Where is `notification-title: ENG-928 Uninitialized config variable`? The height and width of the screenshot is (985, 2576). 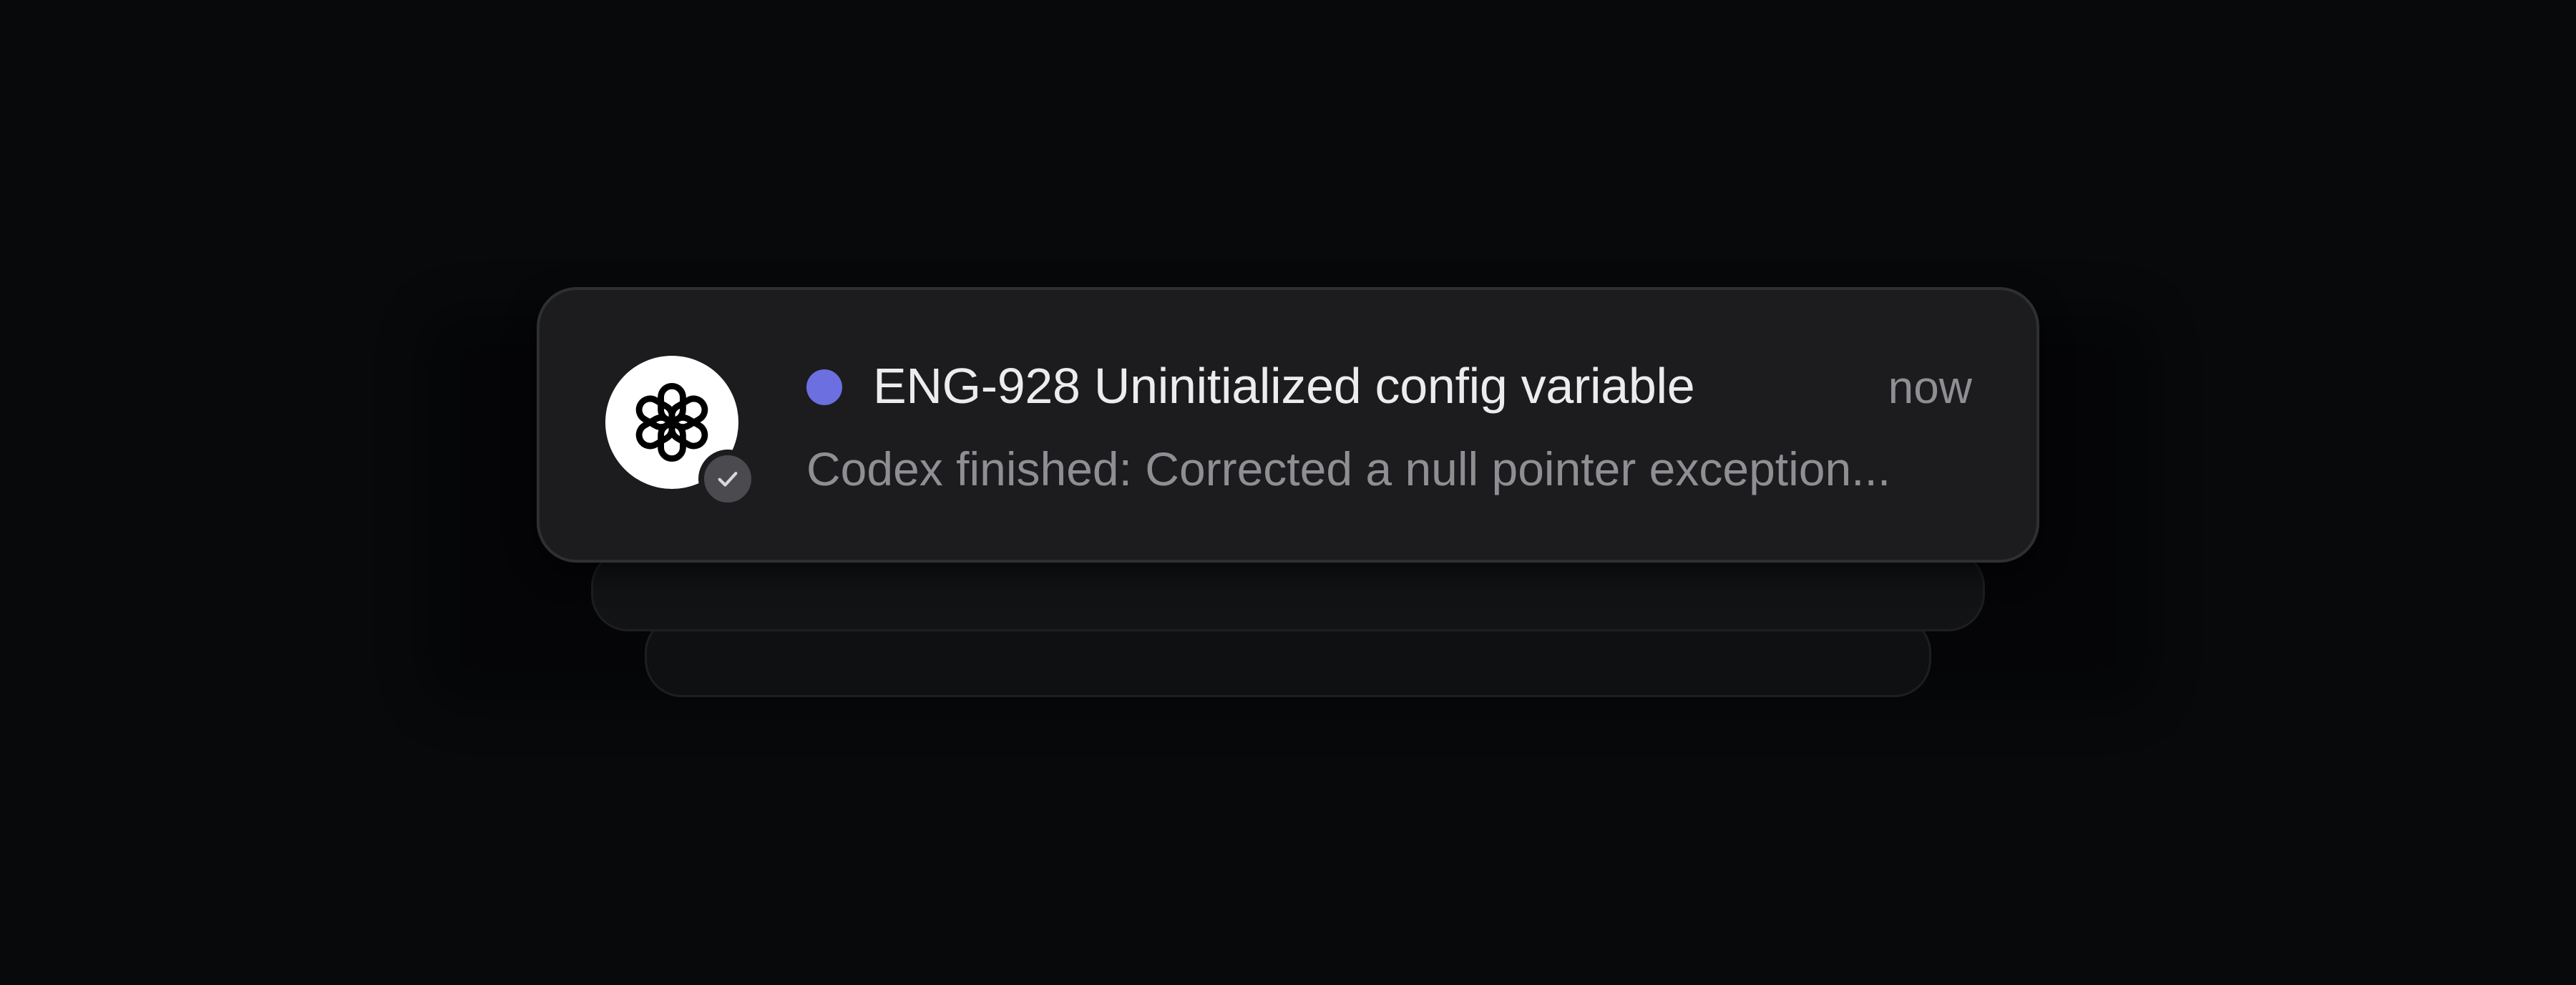 notification-title: ENG-928 Uninitialized config variable is located at coordinates (1284, 386).